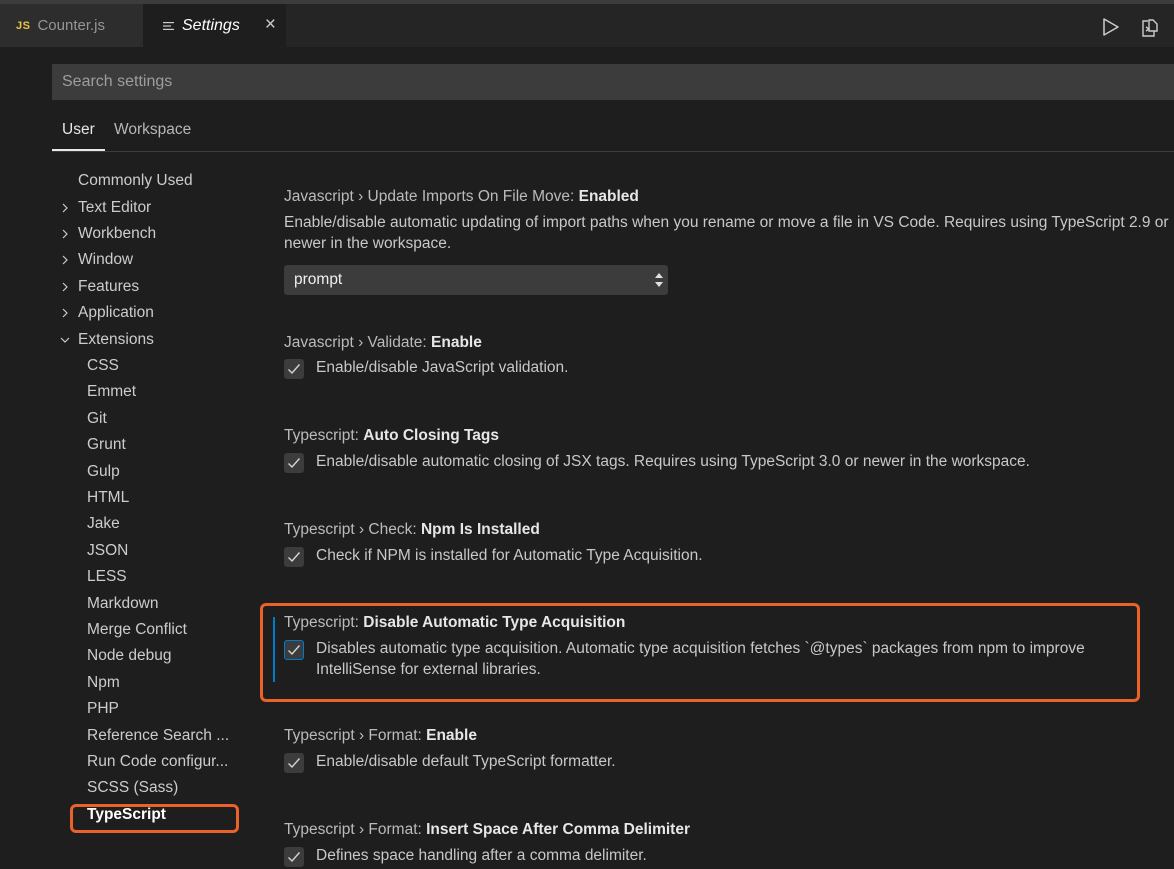  What do you see at coordinates (78, 130) in the screenshot?
I see `tab-user: User` at bounding box center [78, 130].